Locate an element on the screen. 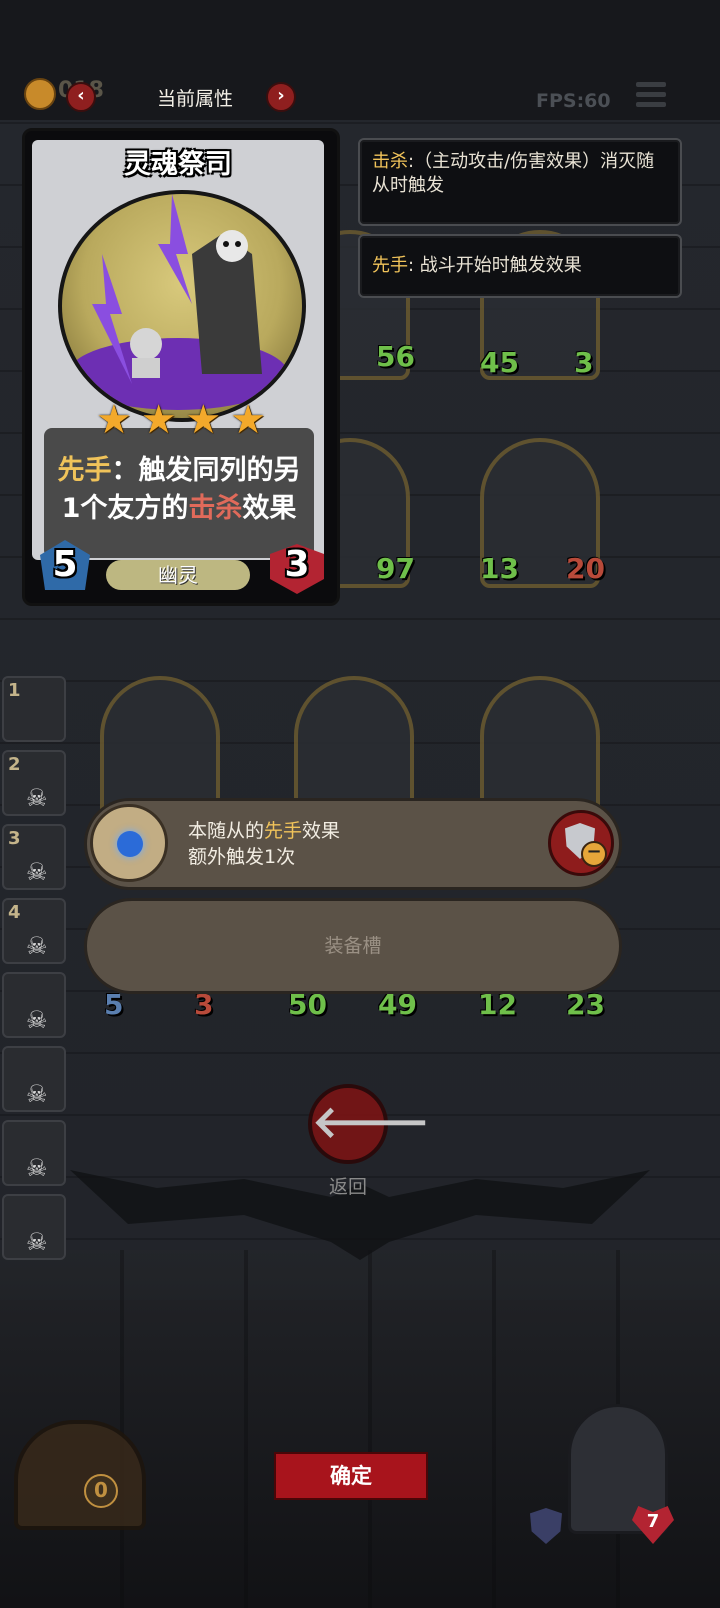  card-health: 3 is located at coordinates (297, 564).